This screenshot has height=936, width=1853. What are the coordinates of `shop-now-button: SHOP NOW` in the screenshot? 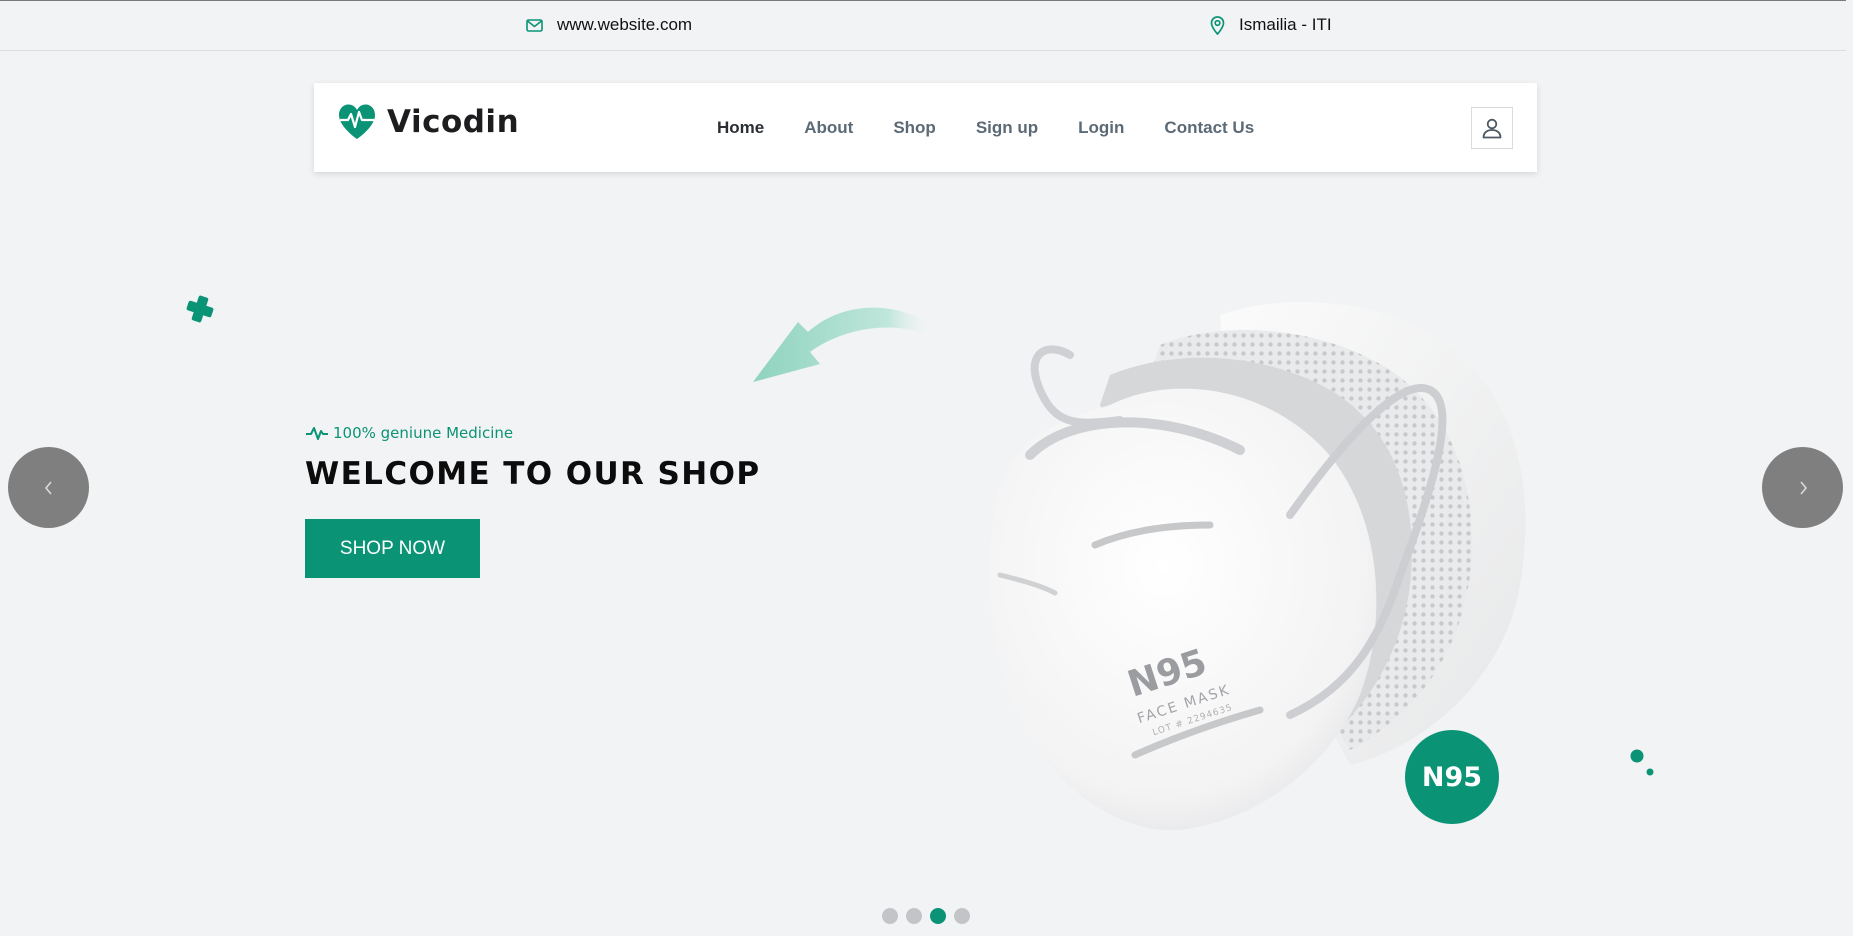 It's located at (392, 548).